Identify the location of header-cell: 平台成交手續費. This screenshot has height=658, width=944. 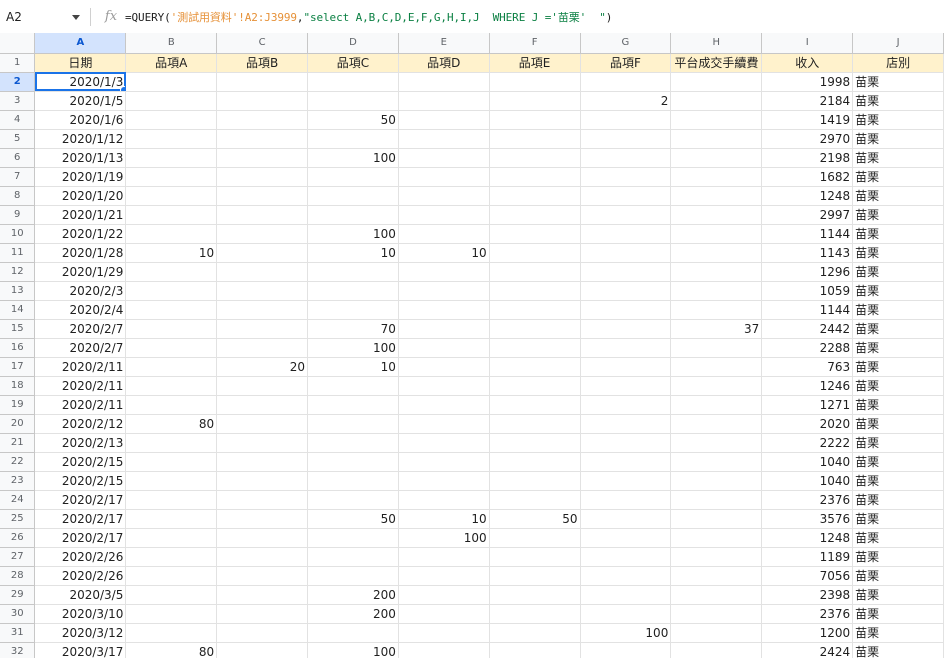
(716, 63).